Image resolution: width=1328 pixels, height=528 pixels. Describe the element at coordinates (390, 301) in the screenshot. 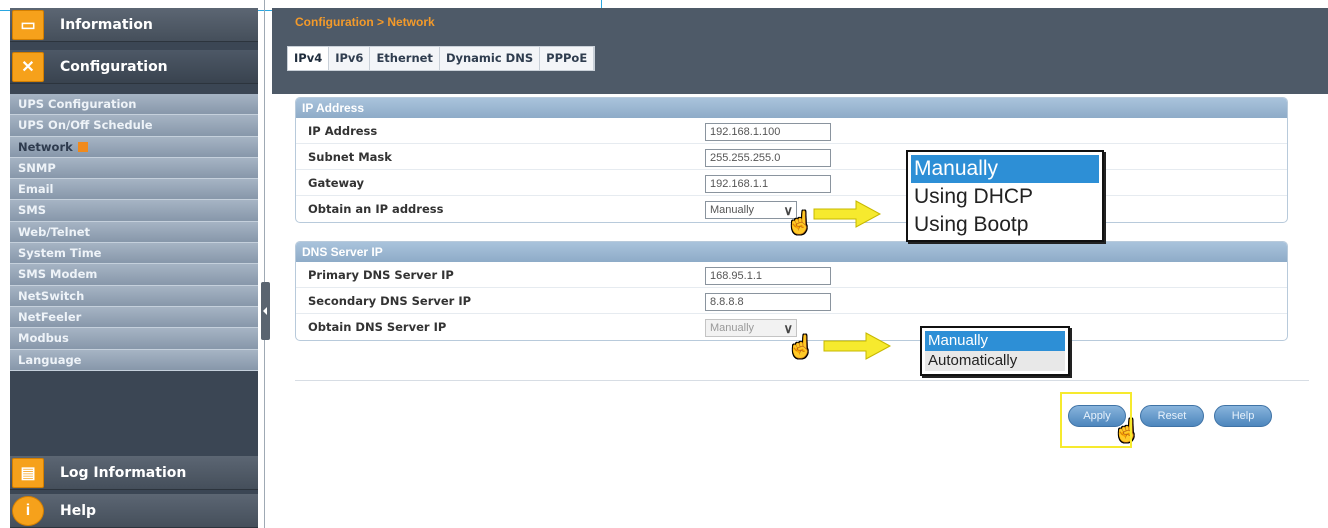

I see `row-label: Secondary DNS Server IP` at that location.